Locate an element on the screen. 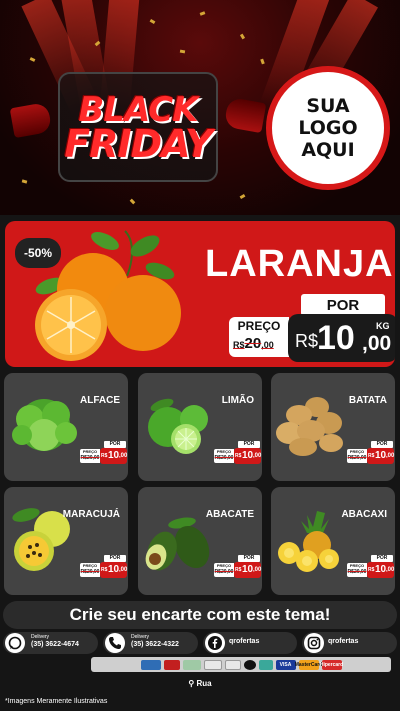 The image size is (400, 711). payment-mastercard-icon: MasterCard is located at coordinates (308, 664).